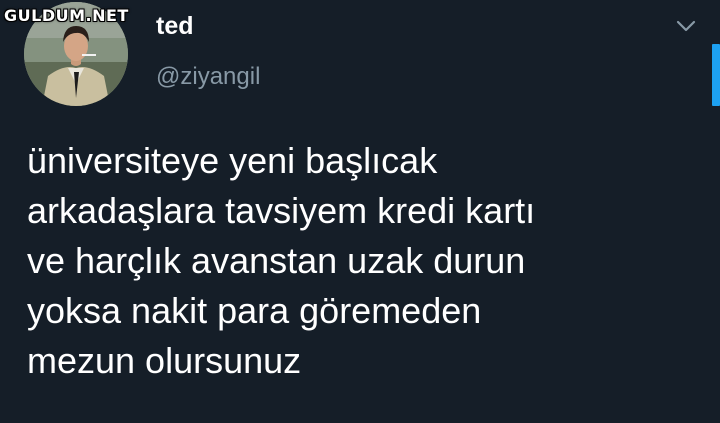 This screenshot has width=720, height=423. I want to click on watermark-logo: GULDUM.NET, so click(66, 15).